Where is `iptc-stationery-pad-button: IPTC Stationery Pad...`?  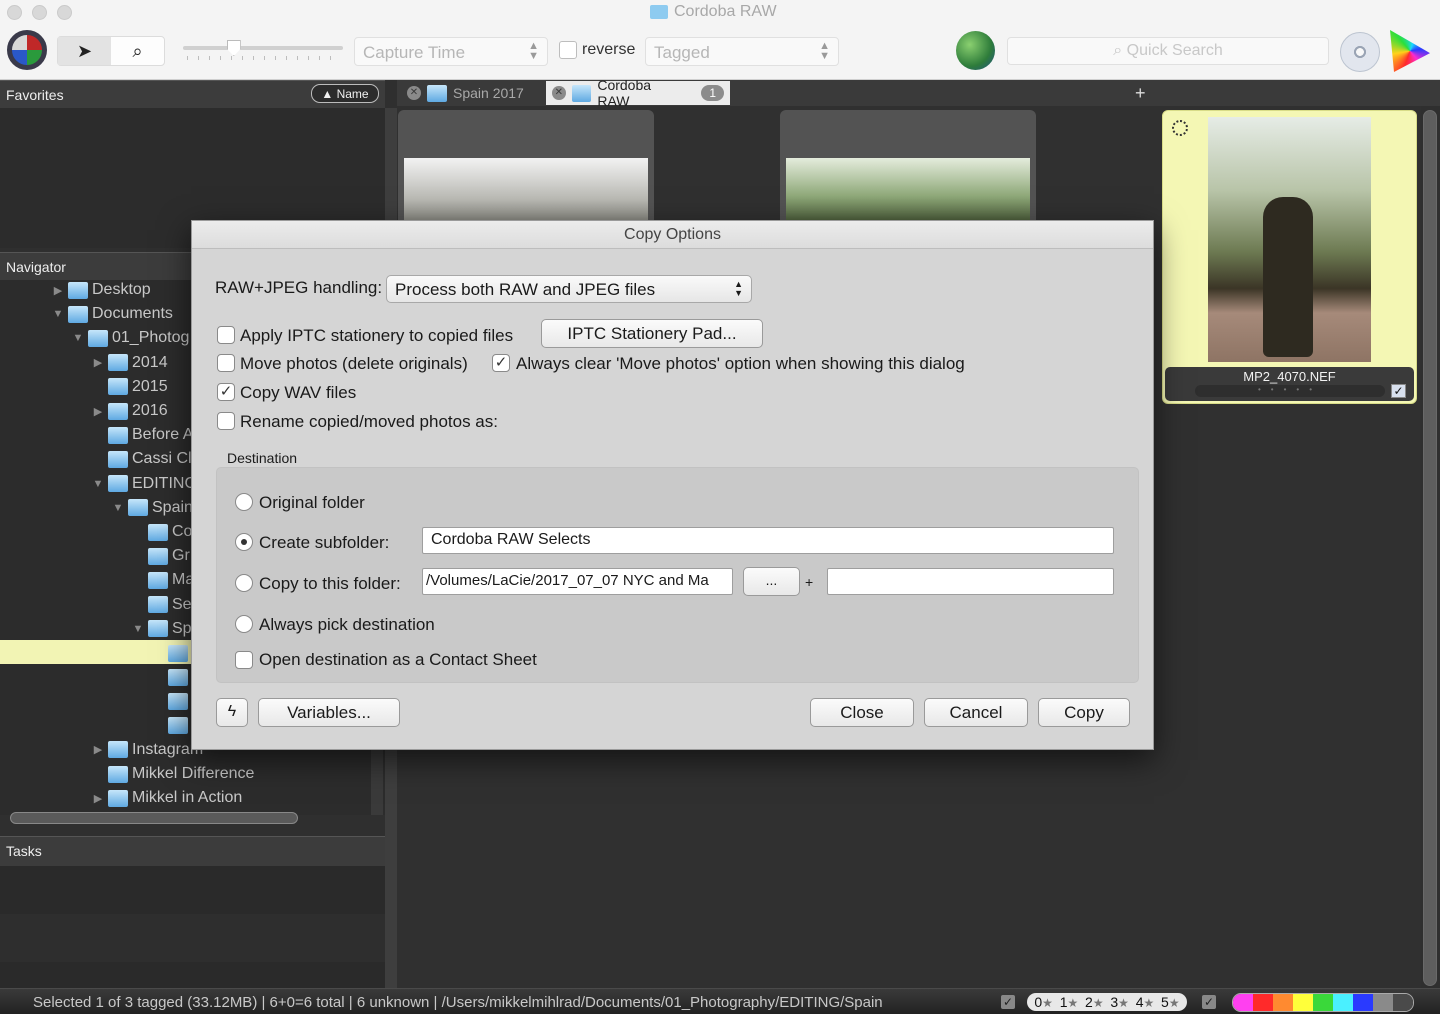
iptc-stationery-pad-button: IPTC Stationery Pad... is located at coordinates (652, 333).